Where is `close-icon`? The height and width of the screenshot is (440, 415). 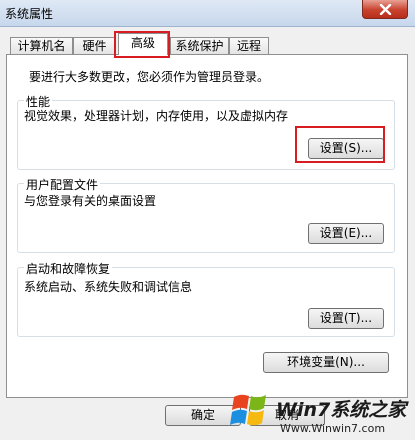
close-icon is located at coordinates (385, 9).